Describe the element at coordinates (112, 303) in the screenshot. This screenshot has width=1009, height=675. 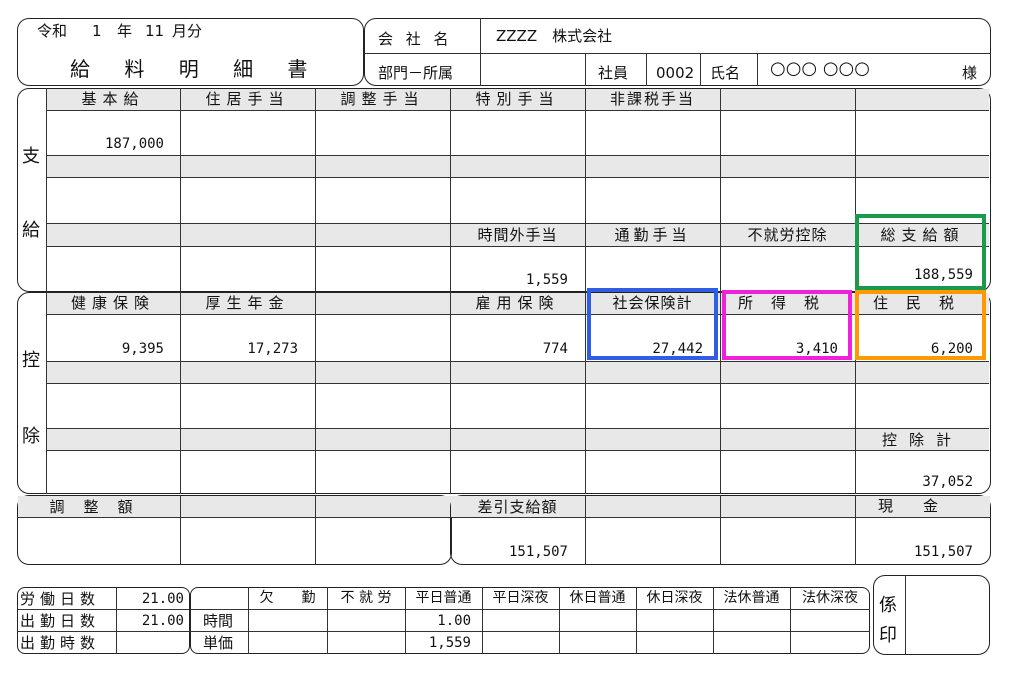
I see `ded-header-health: 健康保険` at that location.